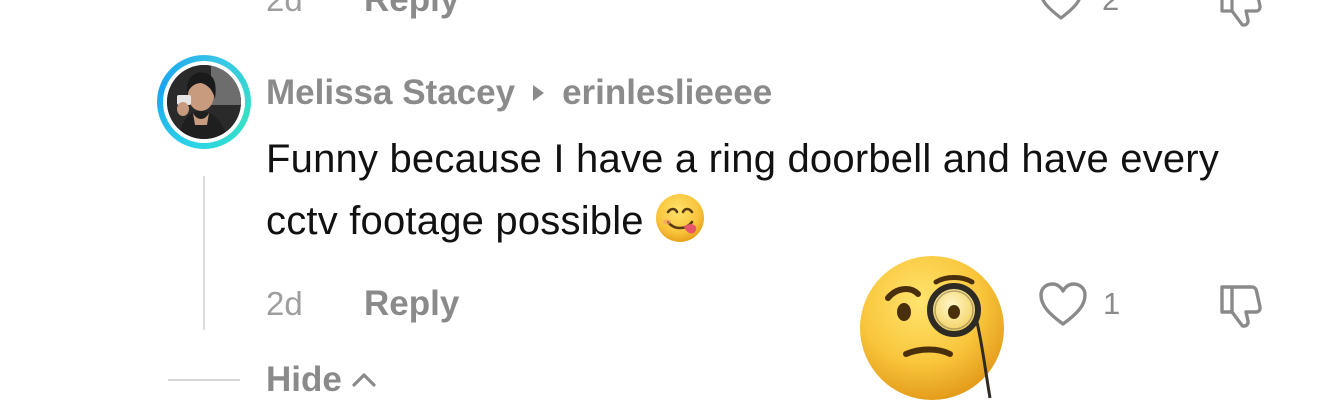 The width and height of the screenshot is (1320, 414). I want to click on like-button: 1, so click(1078, 304).